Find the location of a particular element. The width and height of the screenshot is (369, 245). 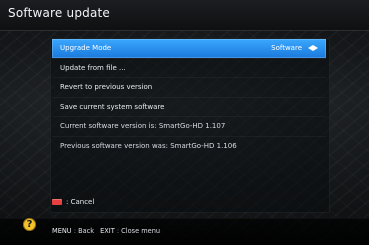

exit-key-label: EXIT is located at coordinates (107, 231).